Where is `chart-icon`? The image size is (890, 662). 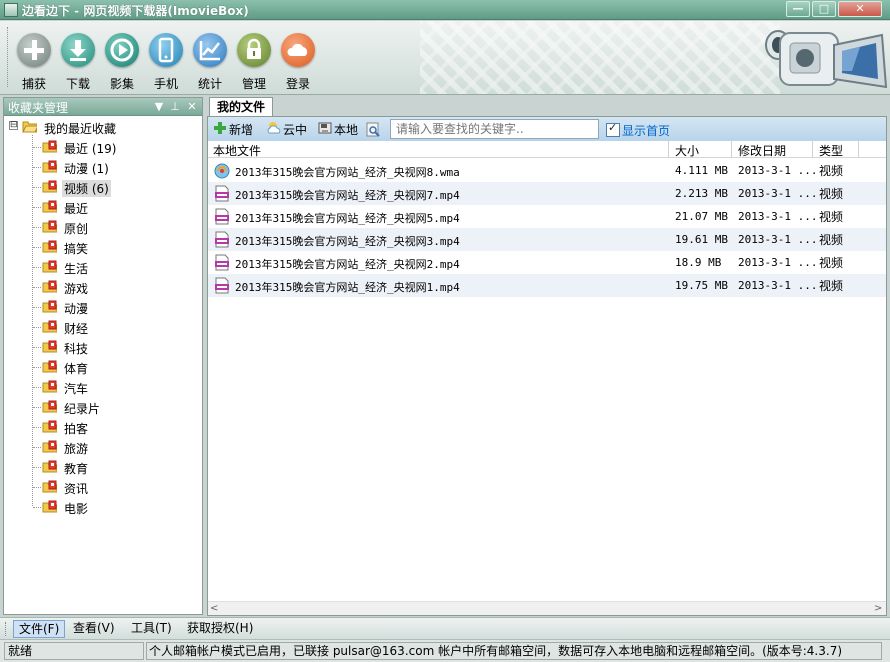 chart-icon is located at coordinates (210, 50).